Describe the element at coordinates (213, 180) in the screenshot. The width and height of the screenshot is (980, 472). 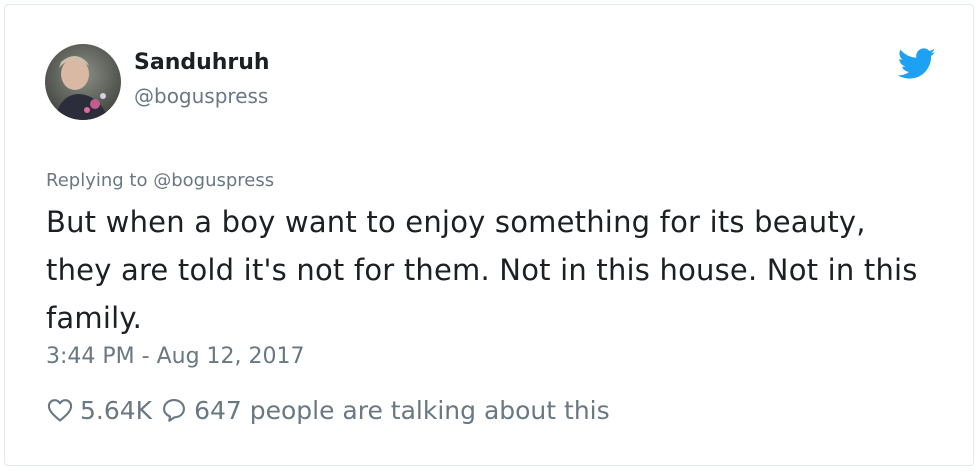
I see `reply-mention-link: @boguspress` at that location.